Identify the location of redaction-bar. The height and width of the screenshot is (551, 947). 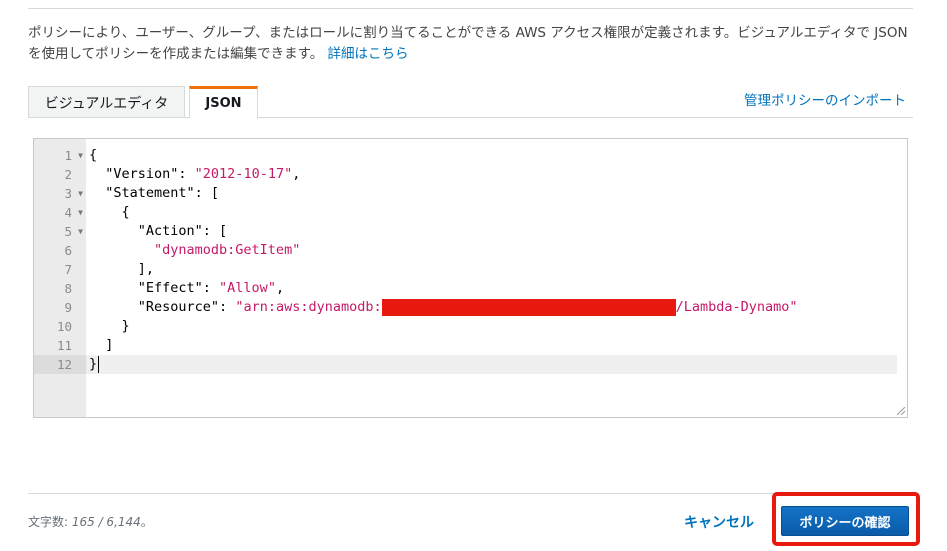
(528, 307).